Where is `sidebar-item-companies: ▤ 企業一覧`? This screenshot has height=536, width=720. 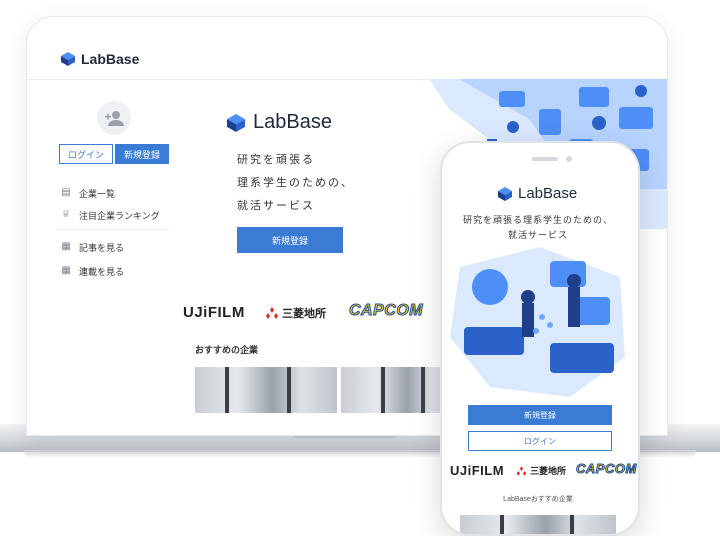
sidebar-item-companies: ▤ 企業一覧 is located at coordinates (88, 193).